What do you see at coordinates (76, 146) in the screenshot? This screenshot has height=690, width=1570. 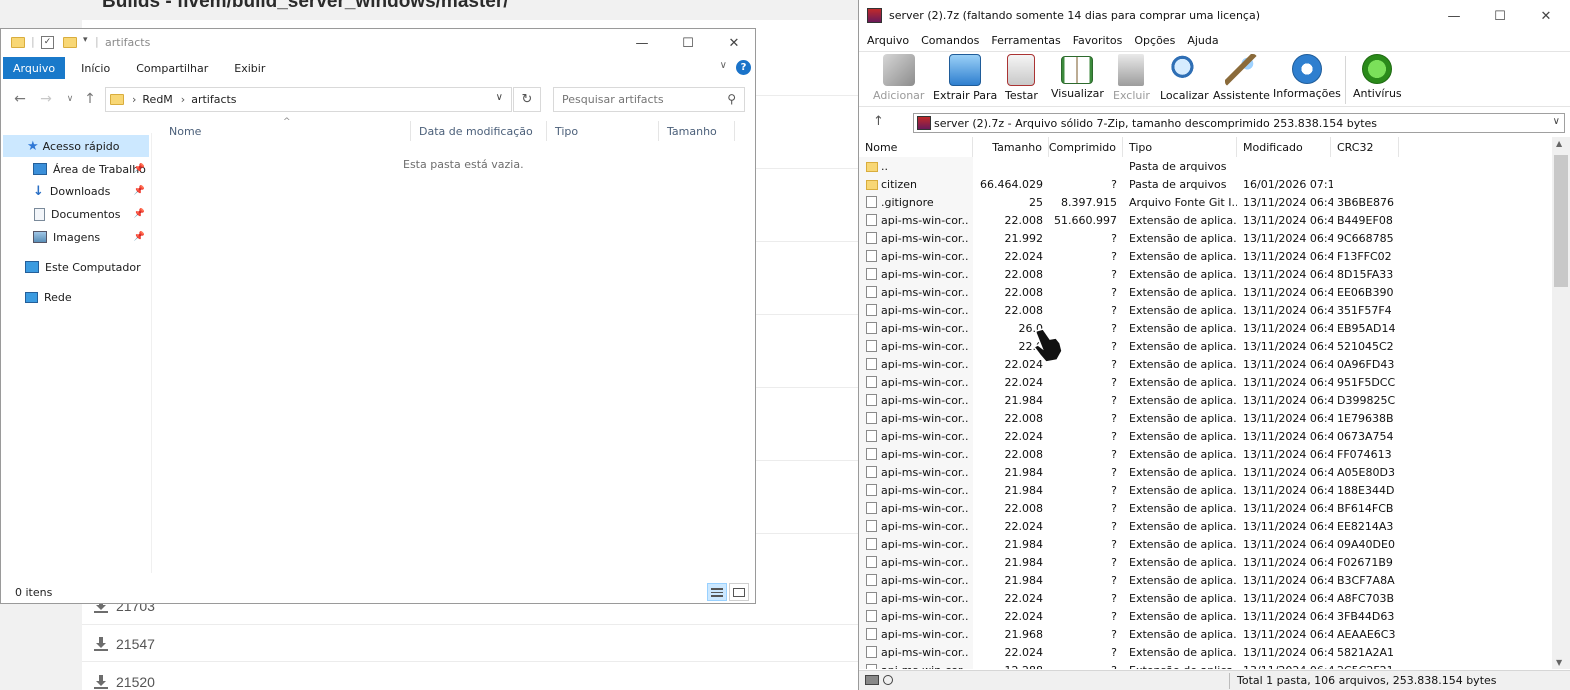 I see `sidebar-item-acesso-rapido: ★ Acesso rápido` at bounding box center [76, 146].